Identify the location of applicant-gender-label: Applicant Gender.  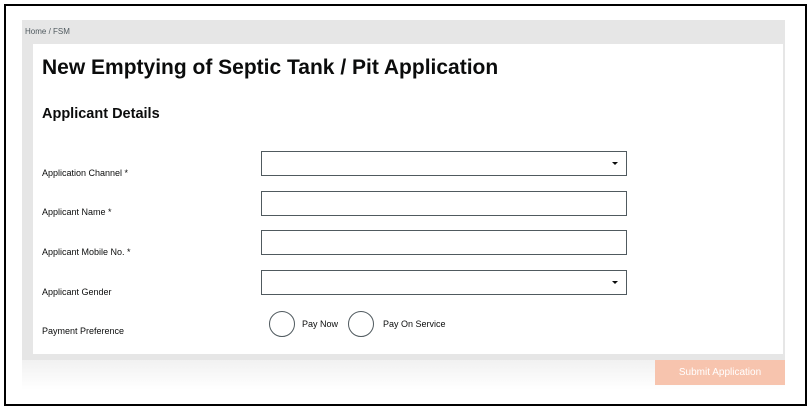
(77, 292).